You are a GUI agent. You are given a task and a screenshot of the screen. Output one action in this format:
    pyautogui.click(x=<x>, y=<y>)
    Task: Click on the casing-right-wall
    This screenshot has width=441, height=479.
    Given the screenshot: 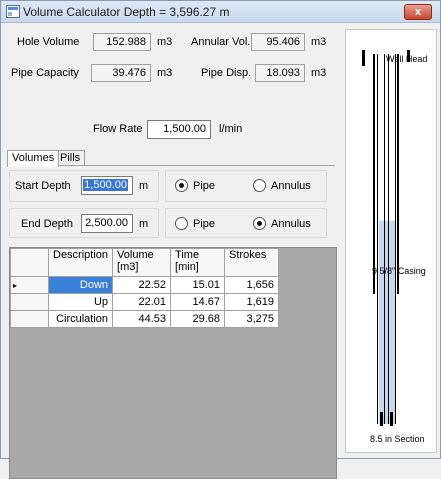 What is the action you would take?
    pyautogui.click(x=398, y=174)
    